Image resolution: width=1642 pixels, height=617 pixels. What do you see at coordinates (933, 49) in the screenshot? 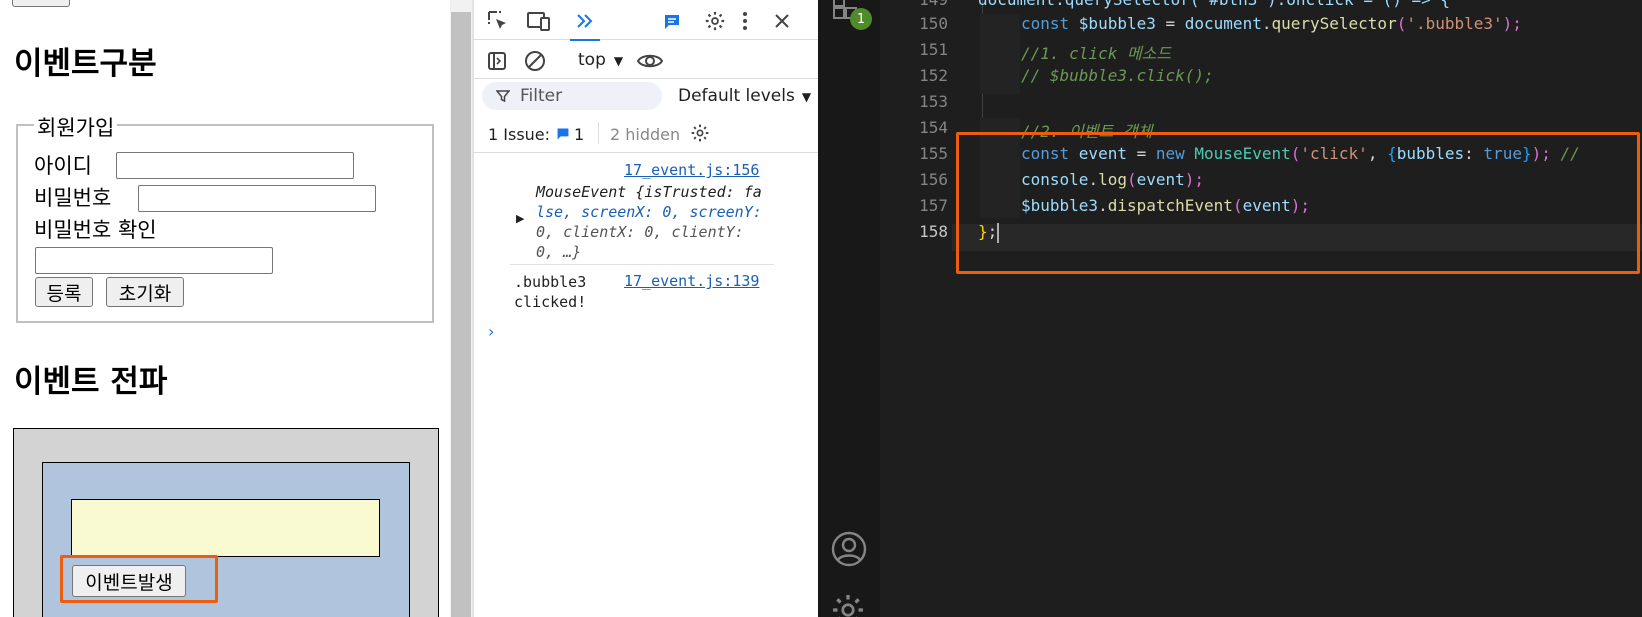
I see `line-number: 151` at bounding box center [933, 49].